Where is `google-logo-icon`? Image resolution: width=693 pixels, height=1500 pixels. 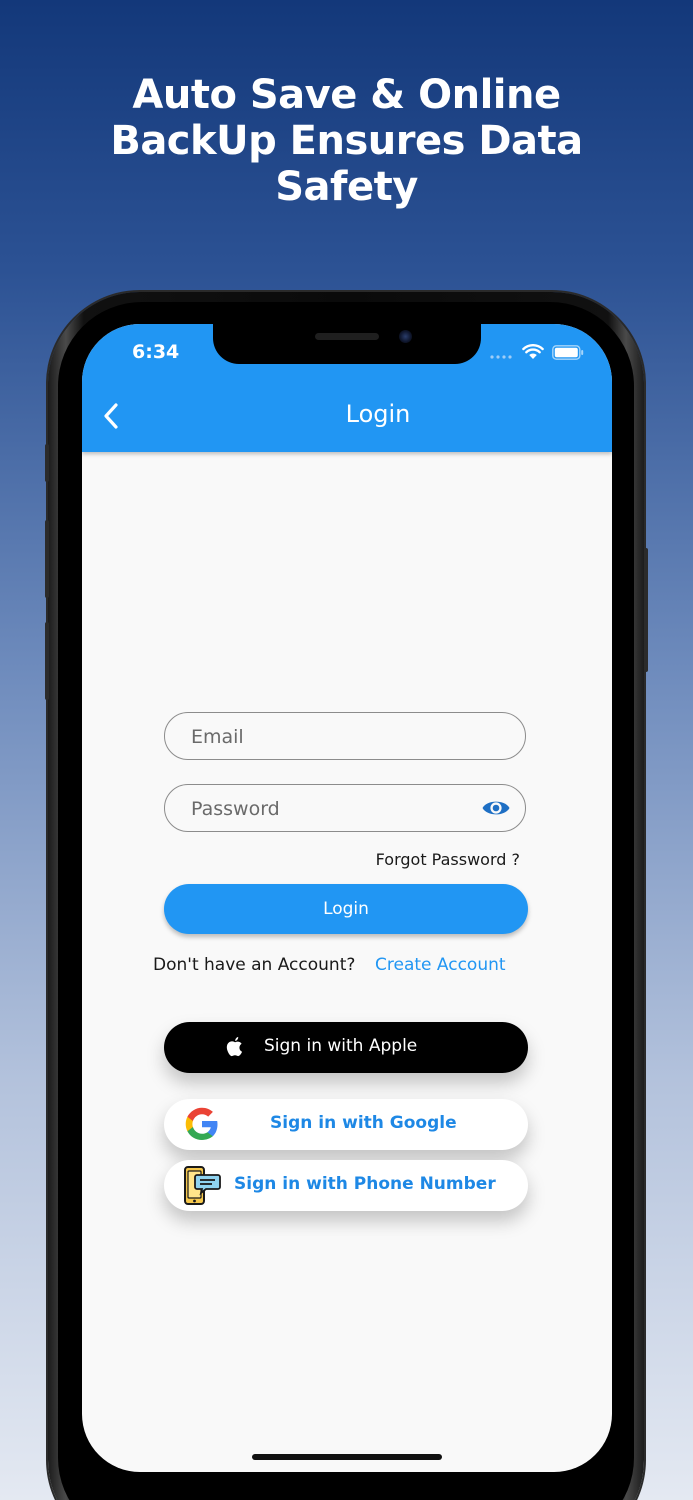
google-logo-icon is located at coordinates (201, 1123).